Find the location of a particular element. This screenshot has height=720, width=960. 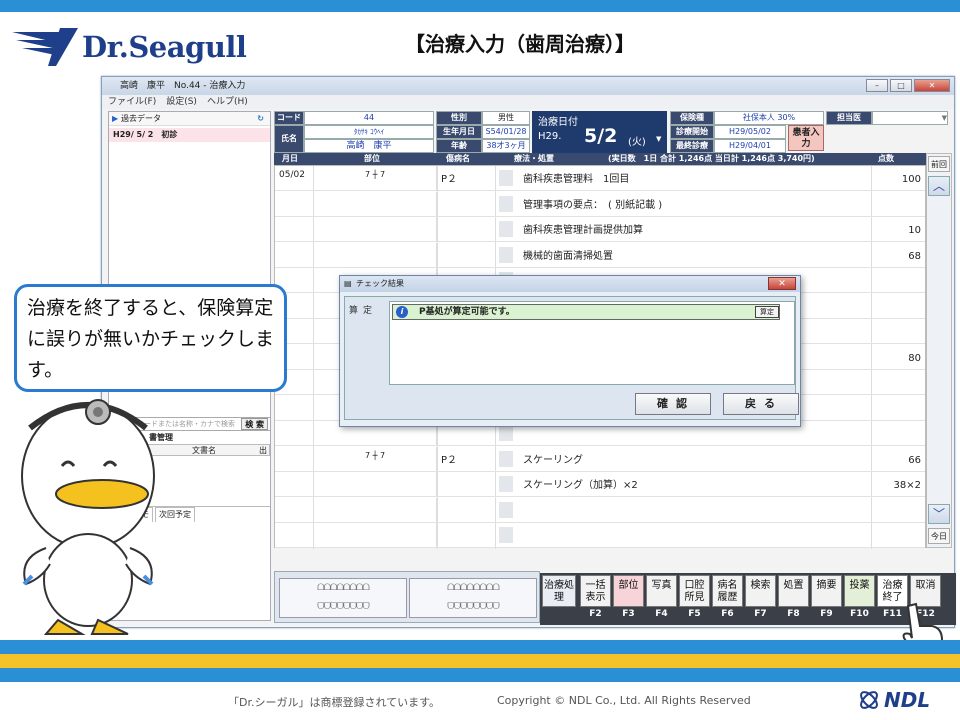

fkey-f6: 病名履歴 is located at coordinates (727, 591).